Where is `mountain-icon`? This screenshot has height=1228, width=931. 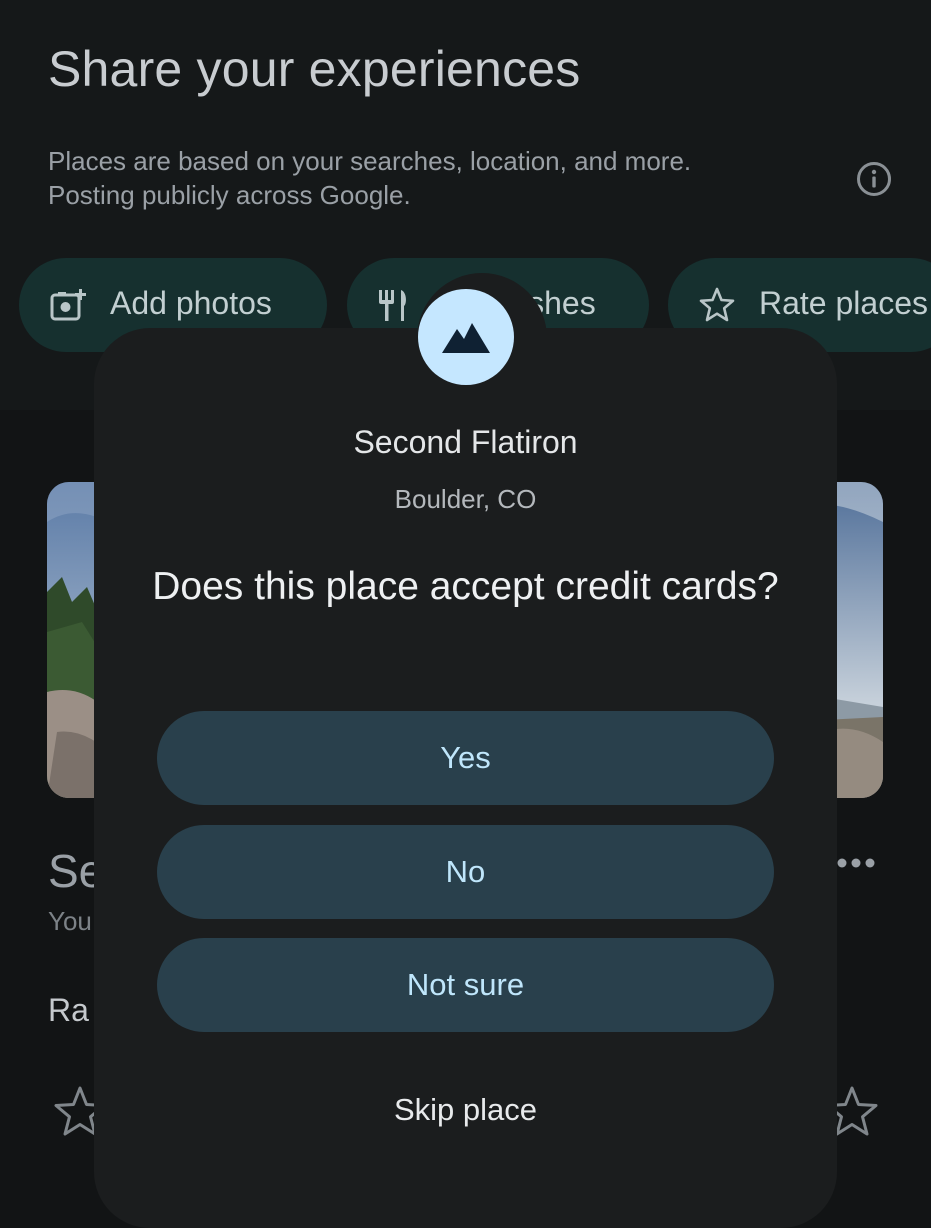
mountain-icon is located at coordinates (466, 338).